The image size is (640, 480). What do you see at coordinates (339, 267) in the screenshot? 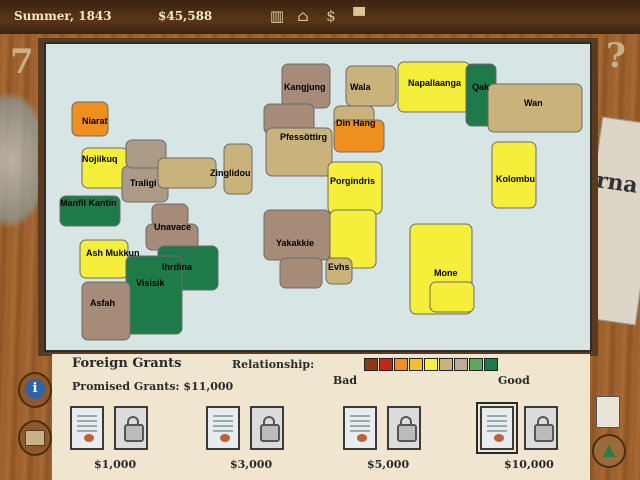
I see `region-label: Evhs` at bounding box center [339, 267].